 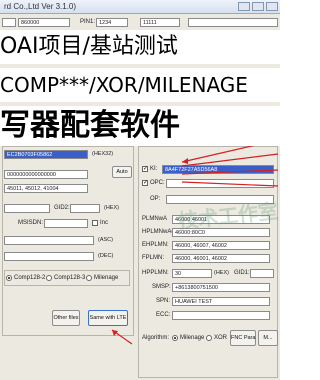 I want to click on banner-line-1: OAI项目/基站测试, so click(x=140, y=47).